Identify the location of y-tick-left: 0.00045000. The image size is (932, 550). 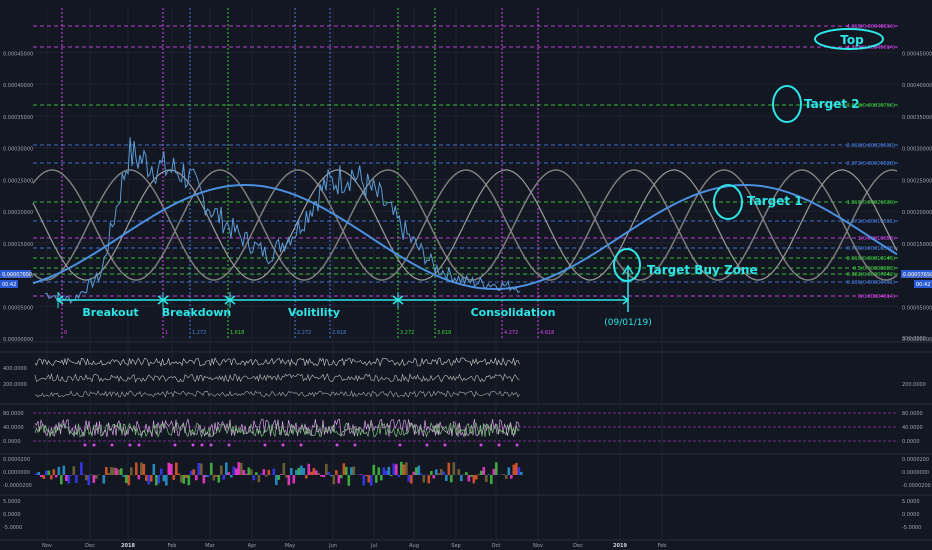
(18, 54).